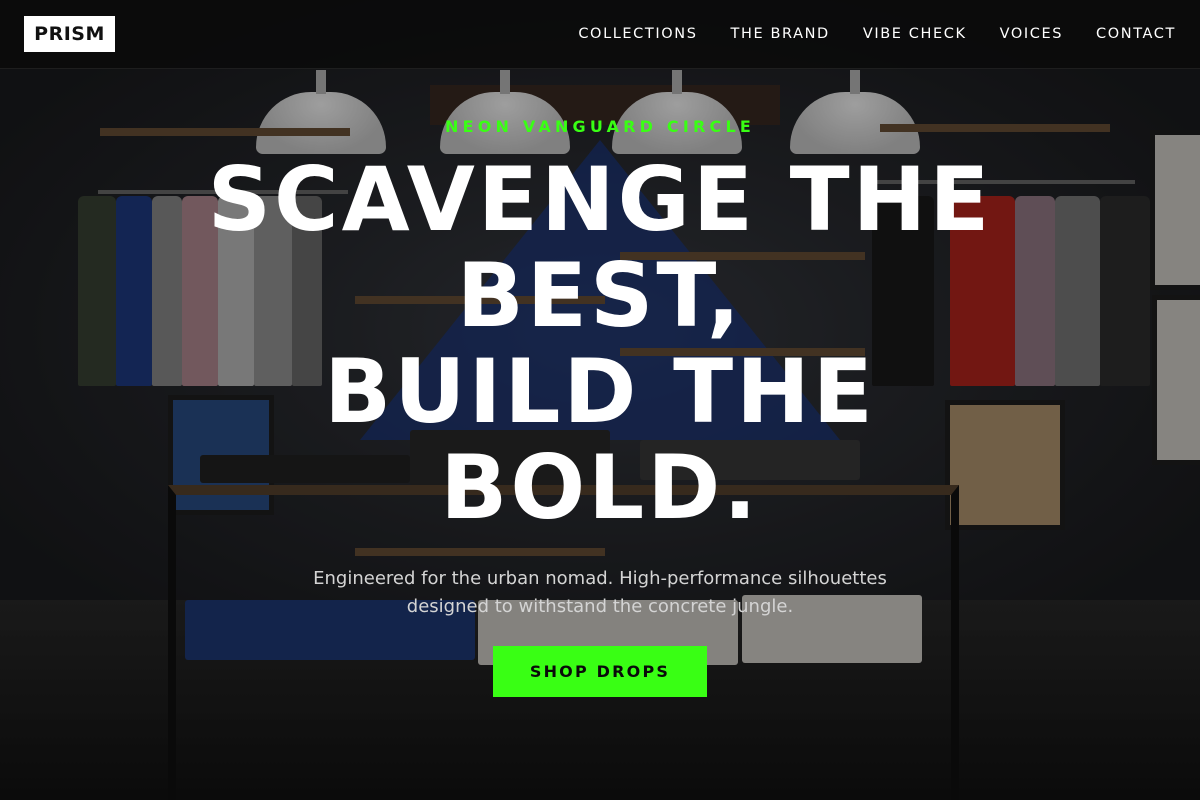 The width and height of the screenshot is (1200, 800). What do you see at coordinates (600, 126) in the screenshot?
I see `hero-eyebrow: NEON VANGUARD CIRCLE` at bounding box center [600, 126].